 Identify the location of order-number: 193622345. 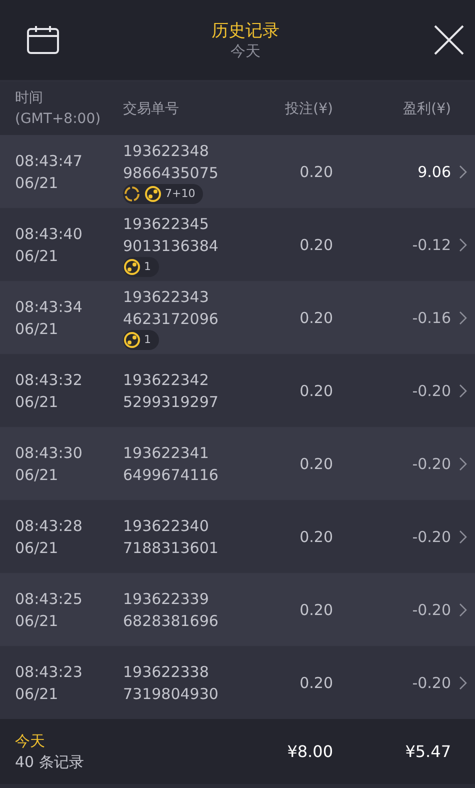
(166, 224).